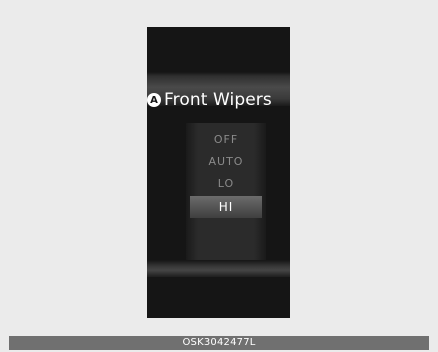 The width and height of the screenshot is (438, 352). I want to click on figure-caption: OSK3042477L, so click(219, 343).